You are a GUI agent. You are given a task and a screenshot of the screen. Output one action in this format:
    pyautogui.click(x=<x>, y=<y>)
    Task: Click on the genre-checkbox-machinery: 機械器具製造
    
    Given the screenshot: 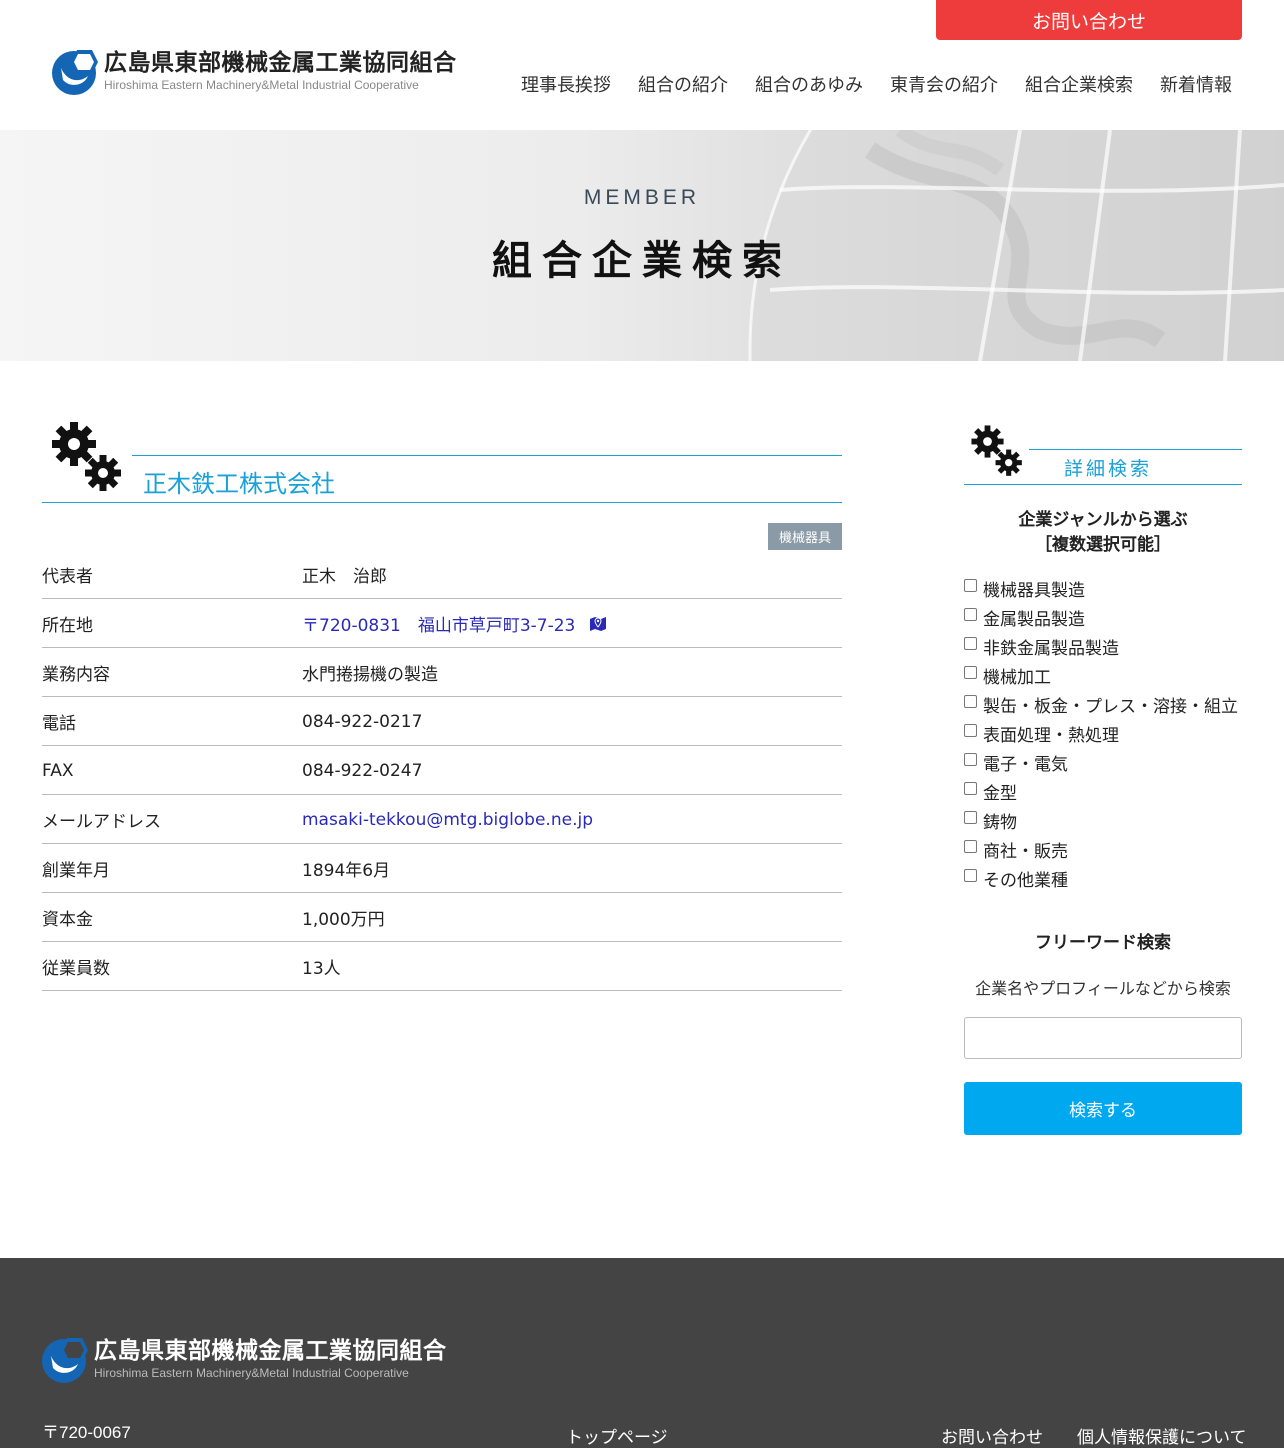 What is the action you would take?
    pyautogui.click(x=1103, y=588)
    